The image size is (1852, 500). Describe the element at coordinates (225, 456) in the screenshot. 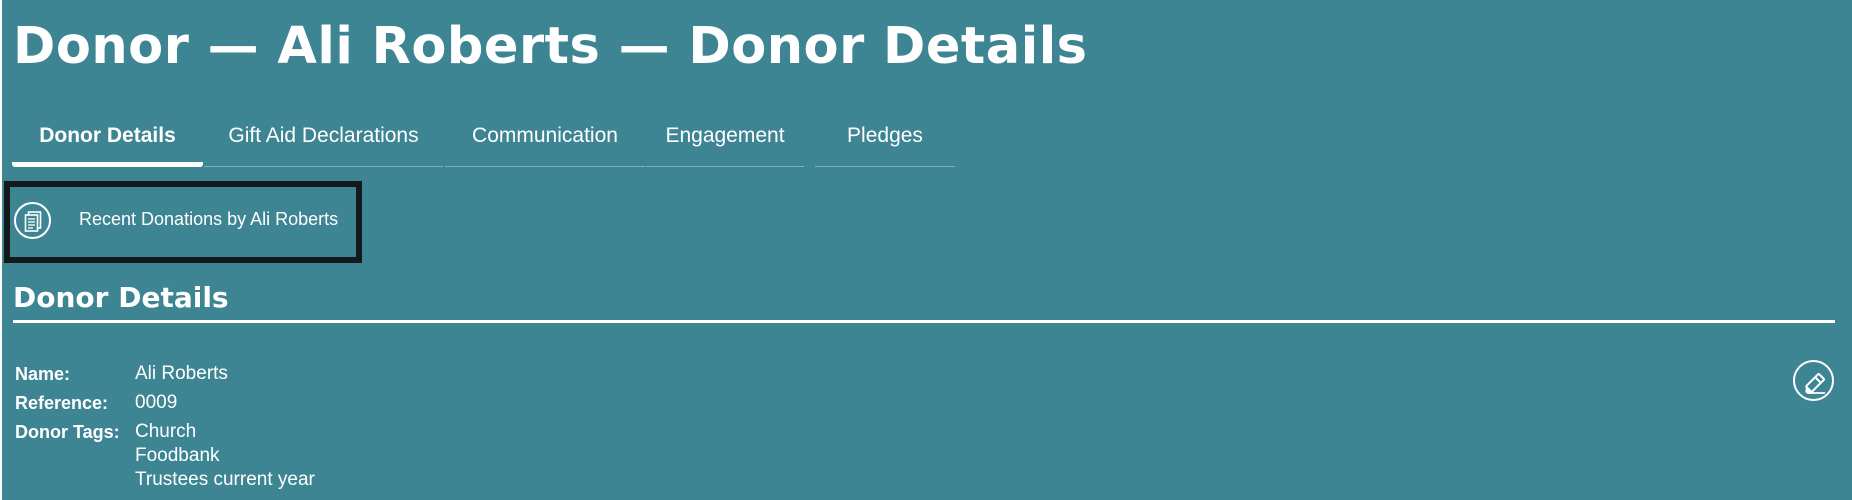

I see `donor-tags-list: Church Foodbank Trustees current year` at that location.